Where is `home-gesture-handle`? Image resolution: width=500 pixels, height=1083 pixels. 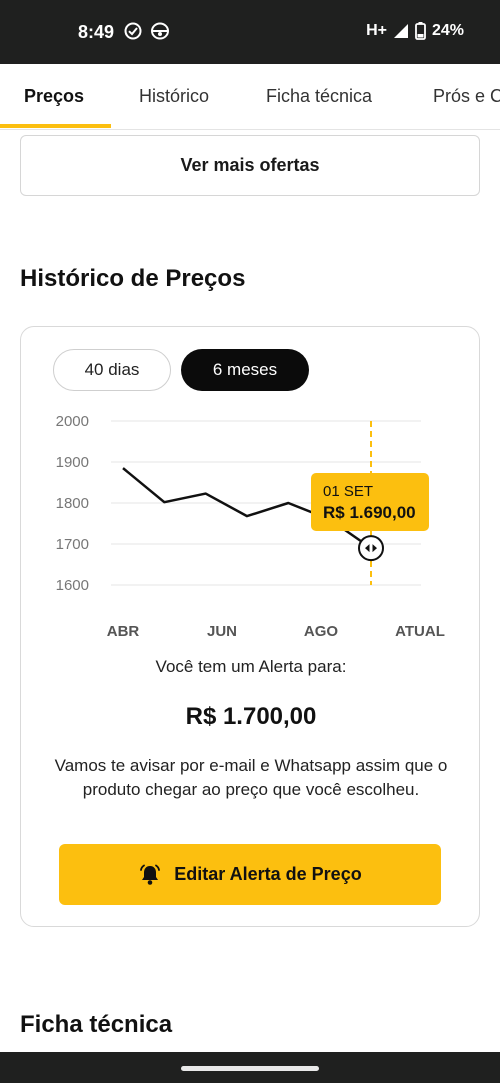 home-gesture-handle is located at coordinates (250, 1068).